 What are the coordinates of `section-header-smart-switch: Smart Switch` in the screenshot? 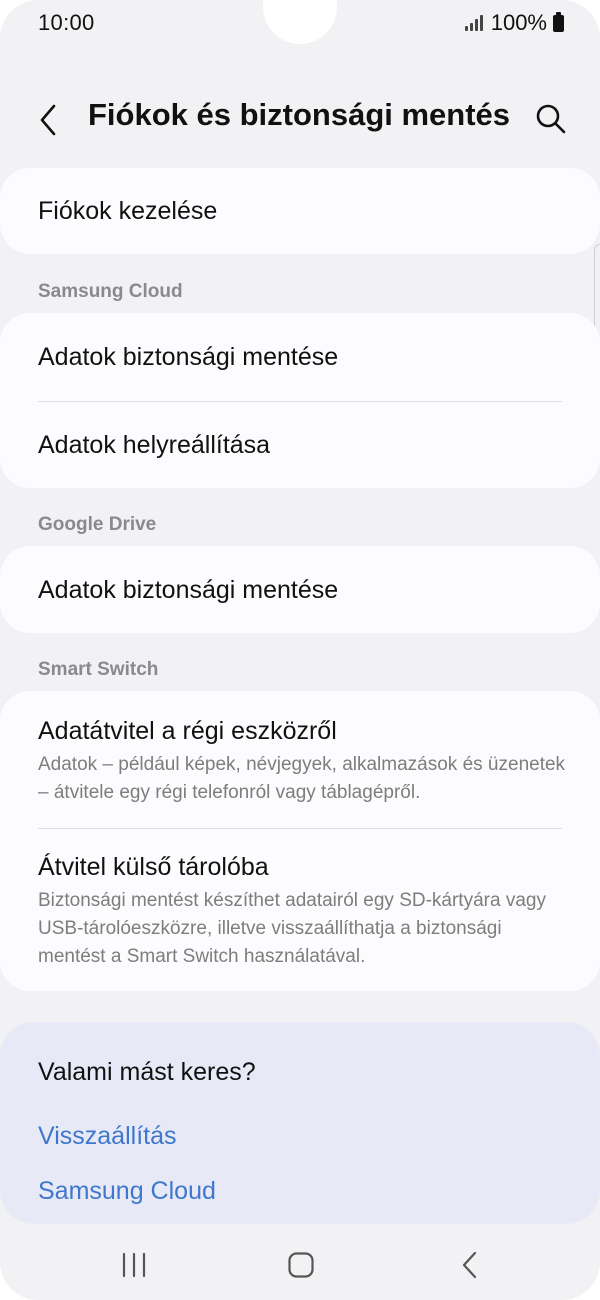 It's located at (98, 669).